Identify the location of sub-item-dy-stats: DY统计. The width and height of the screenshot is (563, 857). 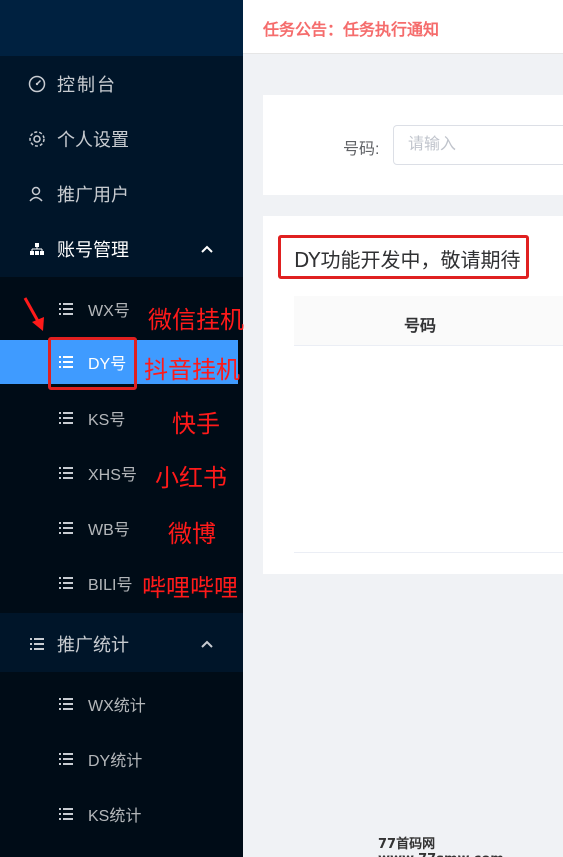
(121, 759).